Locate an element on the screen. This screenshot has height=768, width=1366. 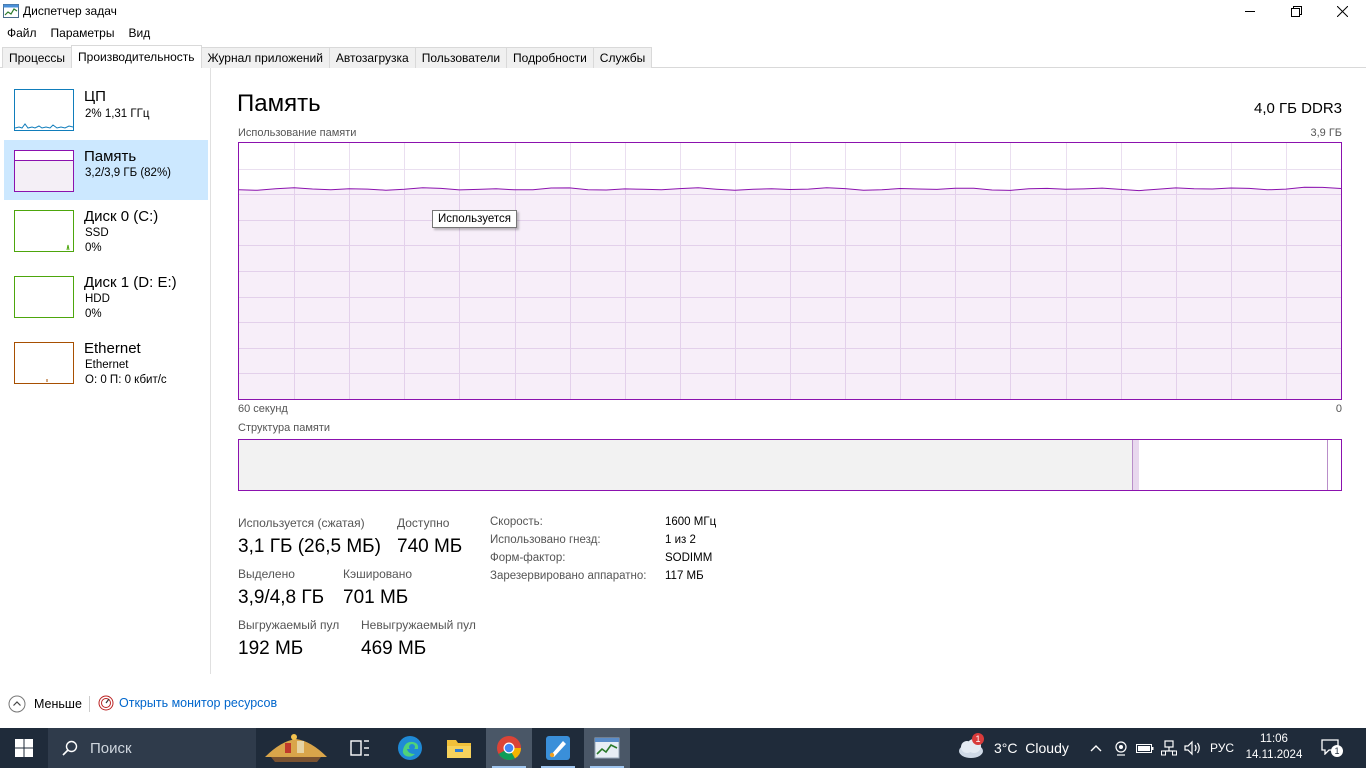
hardware-reserved-label: Зарезервировано аппаратно: is located at coordinates (568, 576).